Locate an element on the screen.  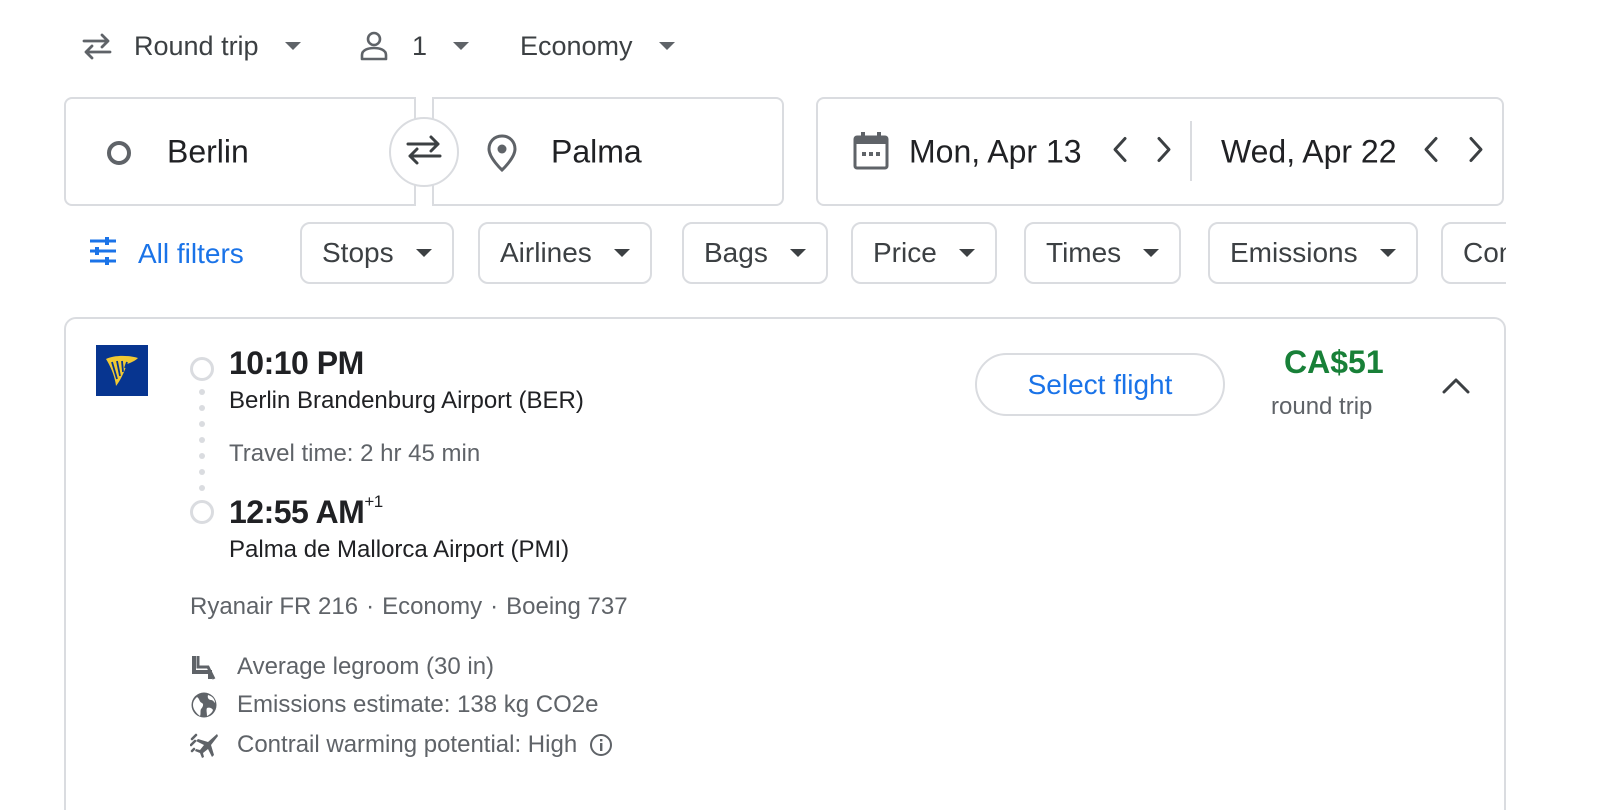
filter-chip-price: Price is located at coordinates (924, 253).